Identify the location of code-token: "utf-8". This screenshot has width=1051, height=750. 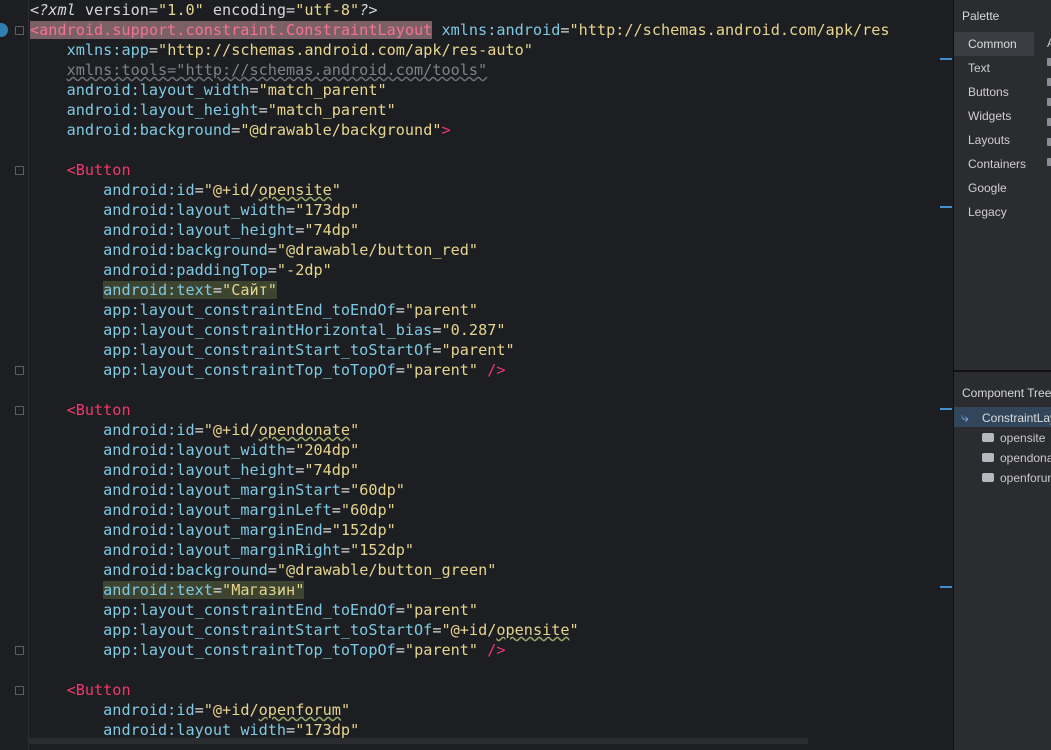
(327, 10).